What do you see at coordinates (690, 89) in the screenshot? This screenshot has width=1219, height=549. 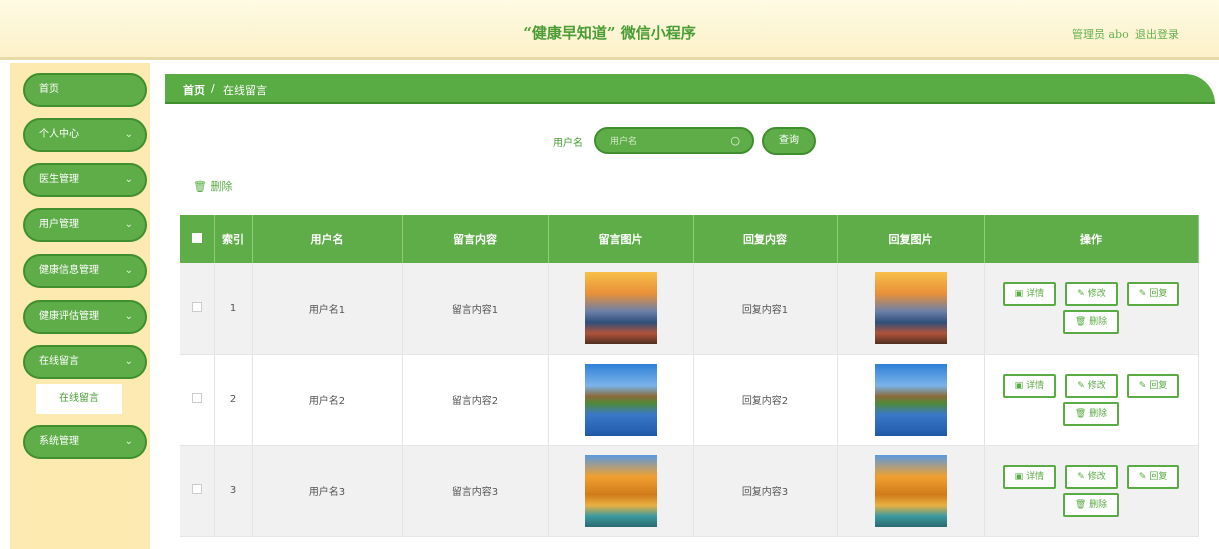 I see `breadcrumb: 首页 / 在线留言` at bounding box center [690, 89].